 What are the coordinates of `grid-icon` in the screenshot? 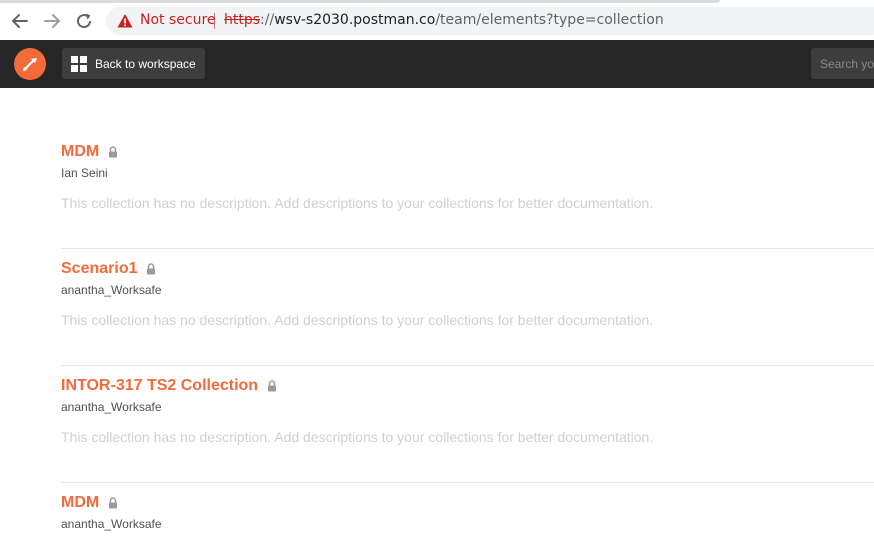 It's located at (79, 63).